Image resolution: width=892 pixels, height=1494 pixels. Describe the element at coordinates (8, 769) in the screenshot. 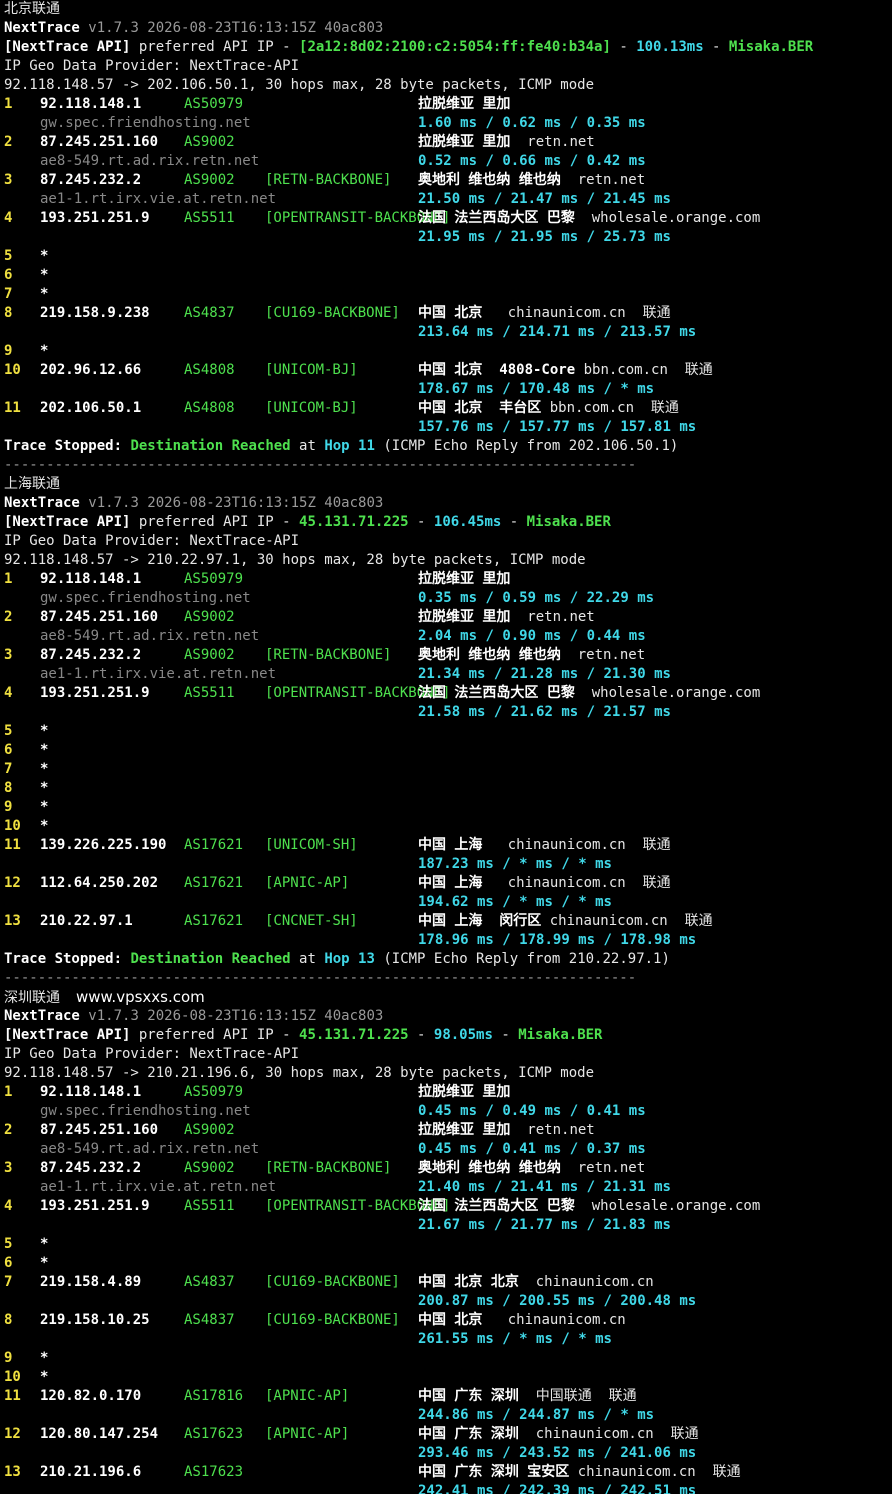

I see `hop-number: 7` at that location.